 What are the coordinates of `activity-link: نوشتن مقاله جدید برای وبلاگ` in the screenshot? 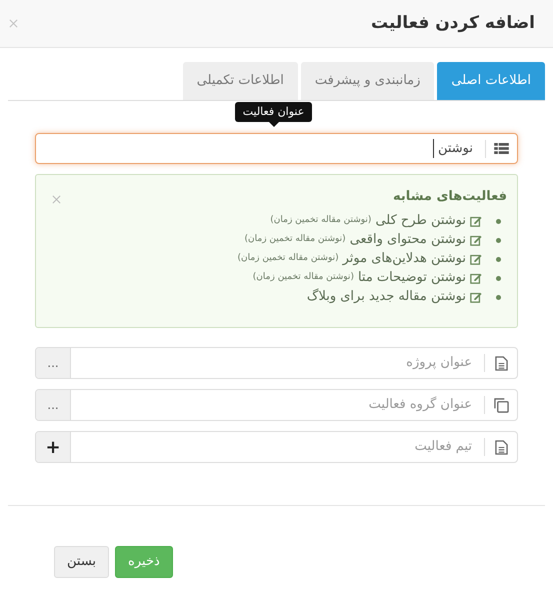 It's located at (386, 297).